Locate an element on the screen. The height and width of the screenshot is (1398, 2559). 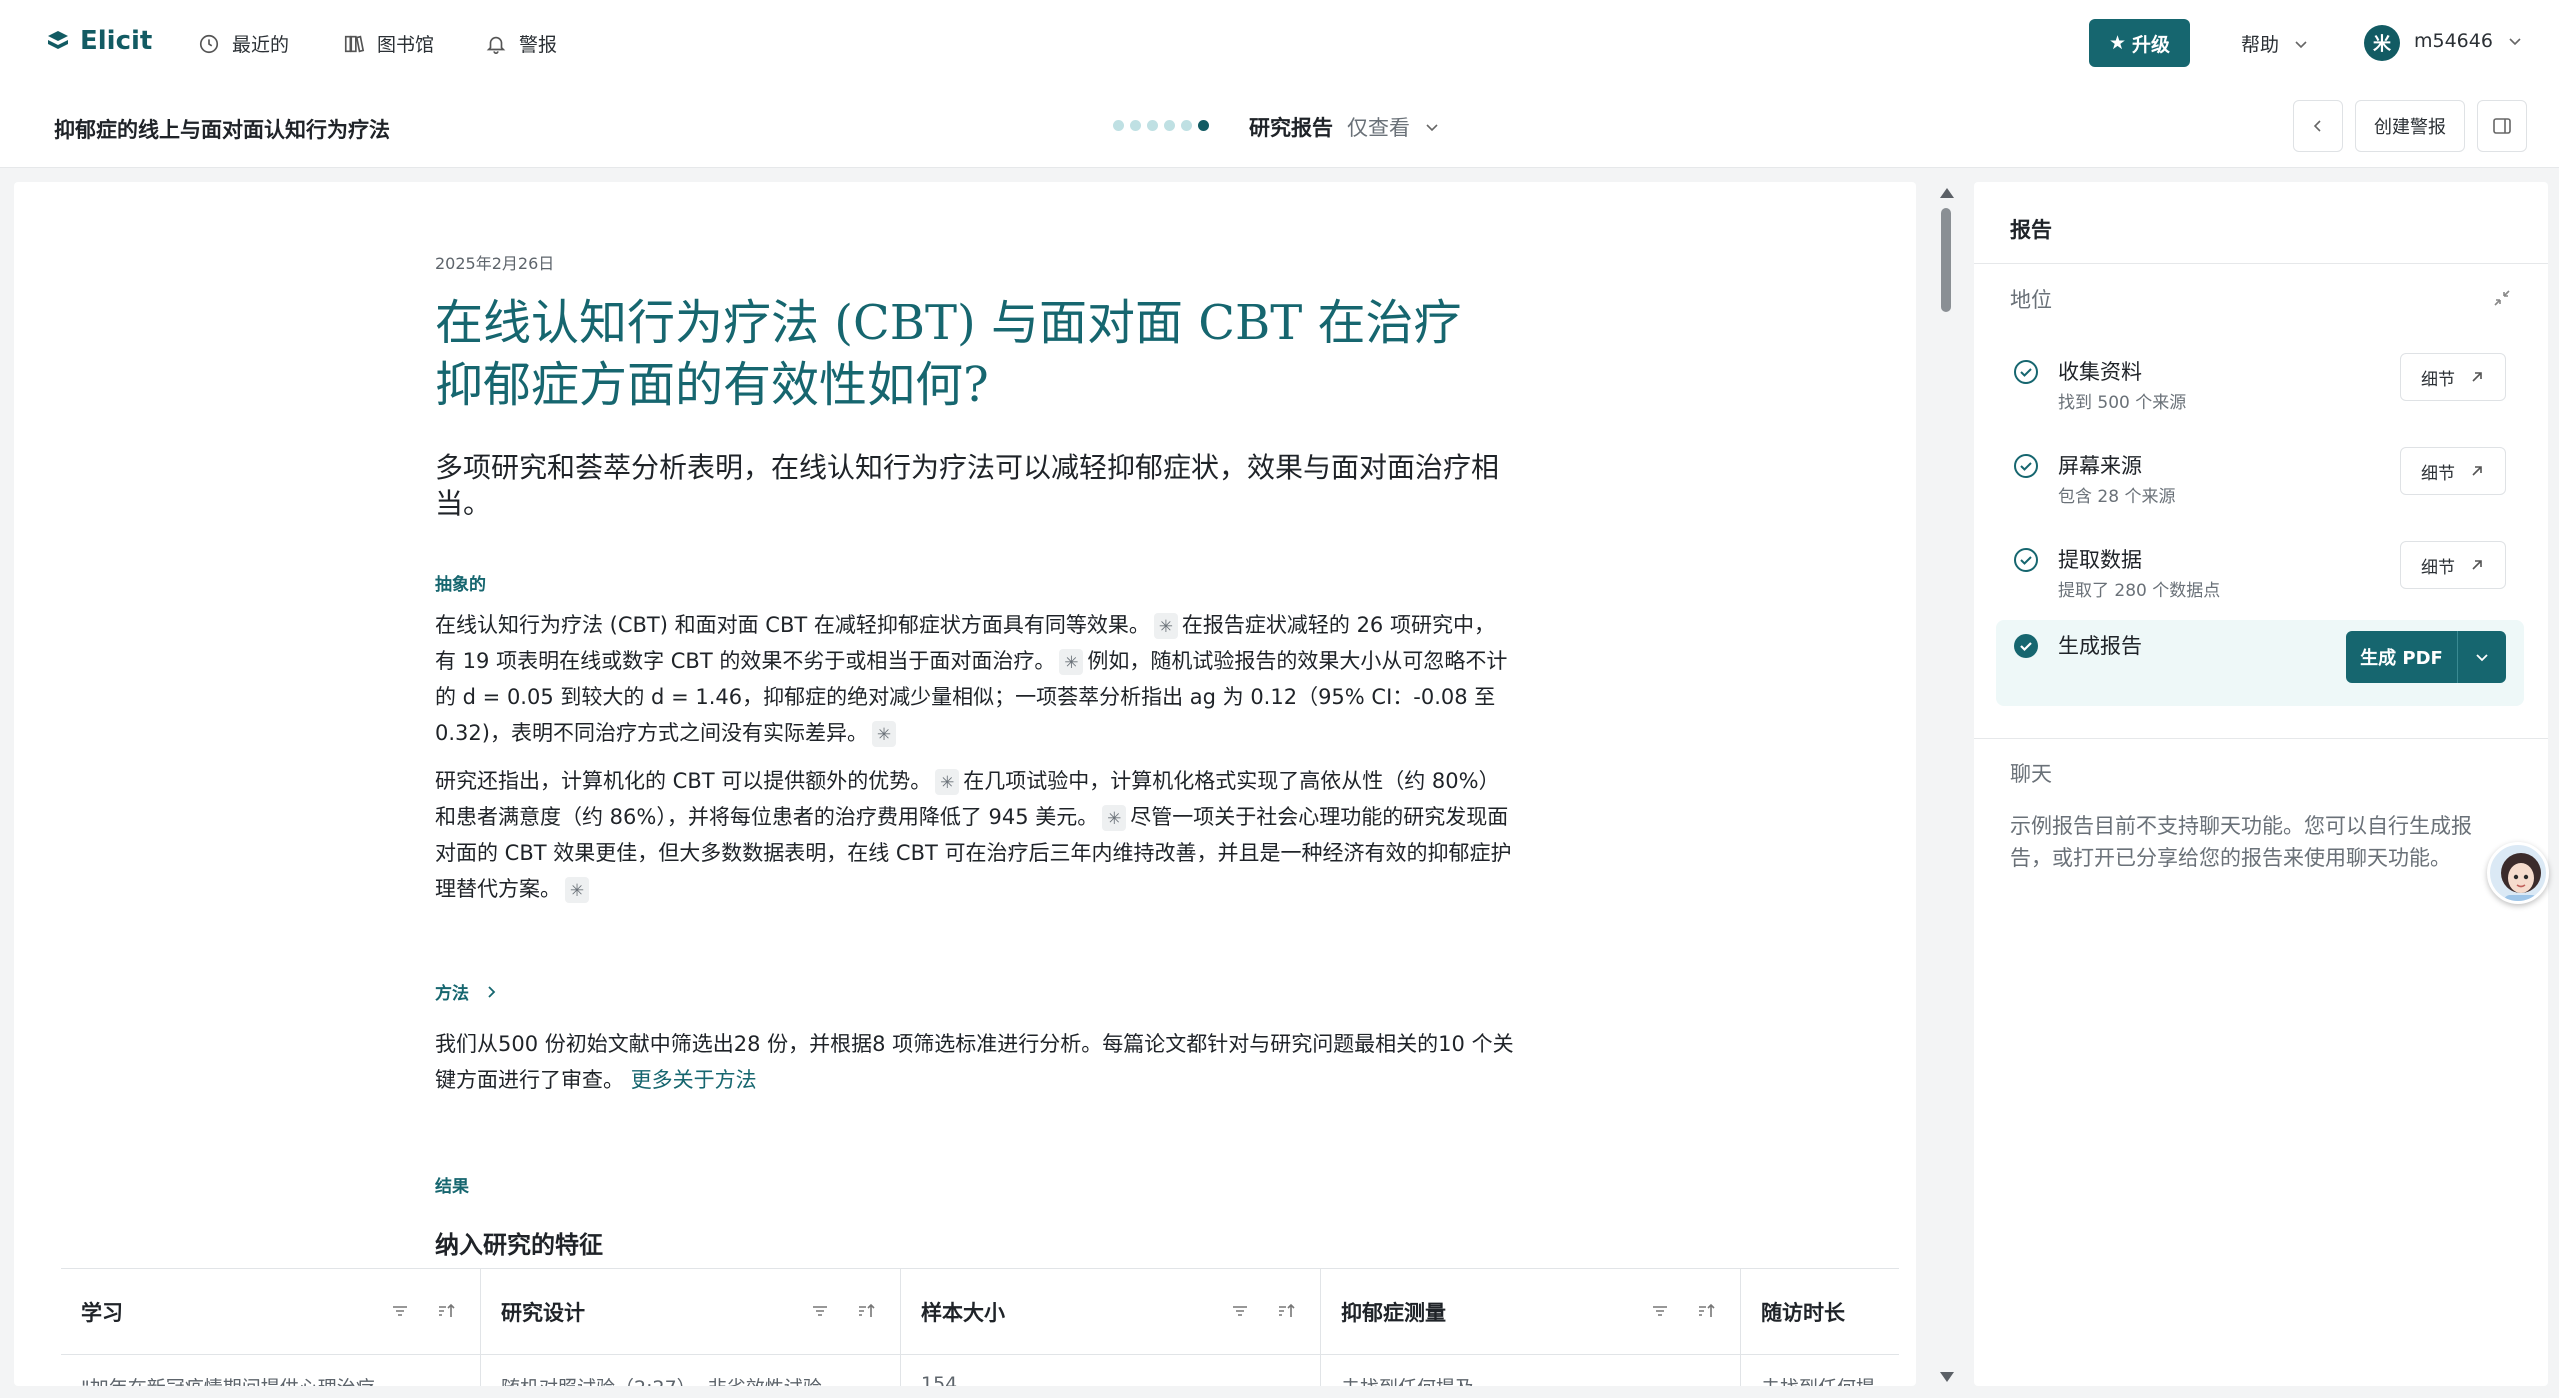
toggle-sidebar-button is located at coordinates (2502, 126).